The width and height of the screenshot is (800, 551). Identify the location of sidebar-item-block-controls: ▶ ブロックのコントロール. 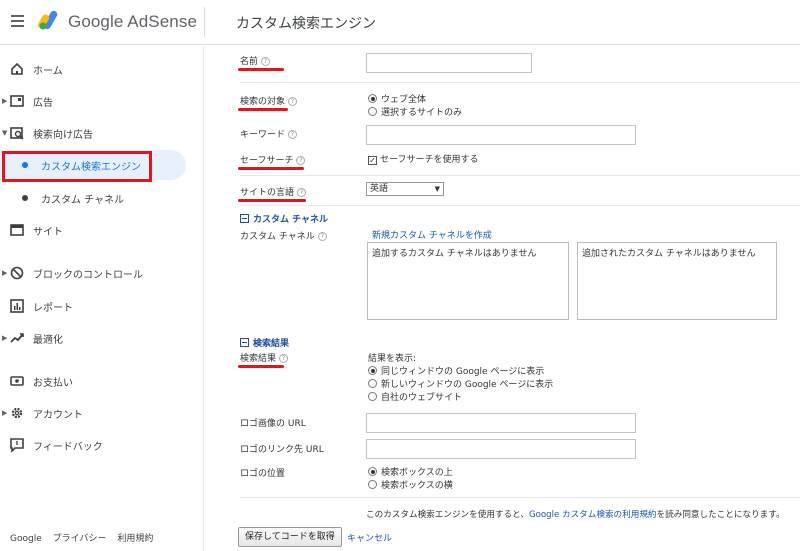
(102, 273).